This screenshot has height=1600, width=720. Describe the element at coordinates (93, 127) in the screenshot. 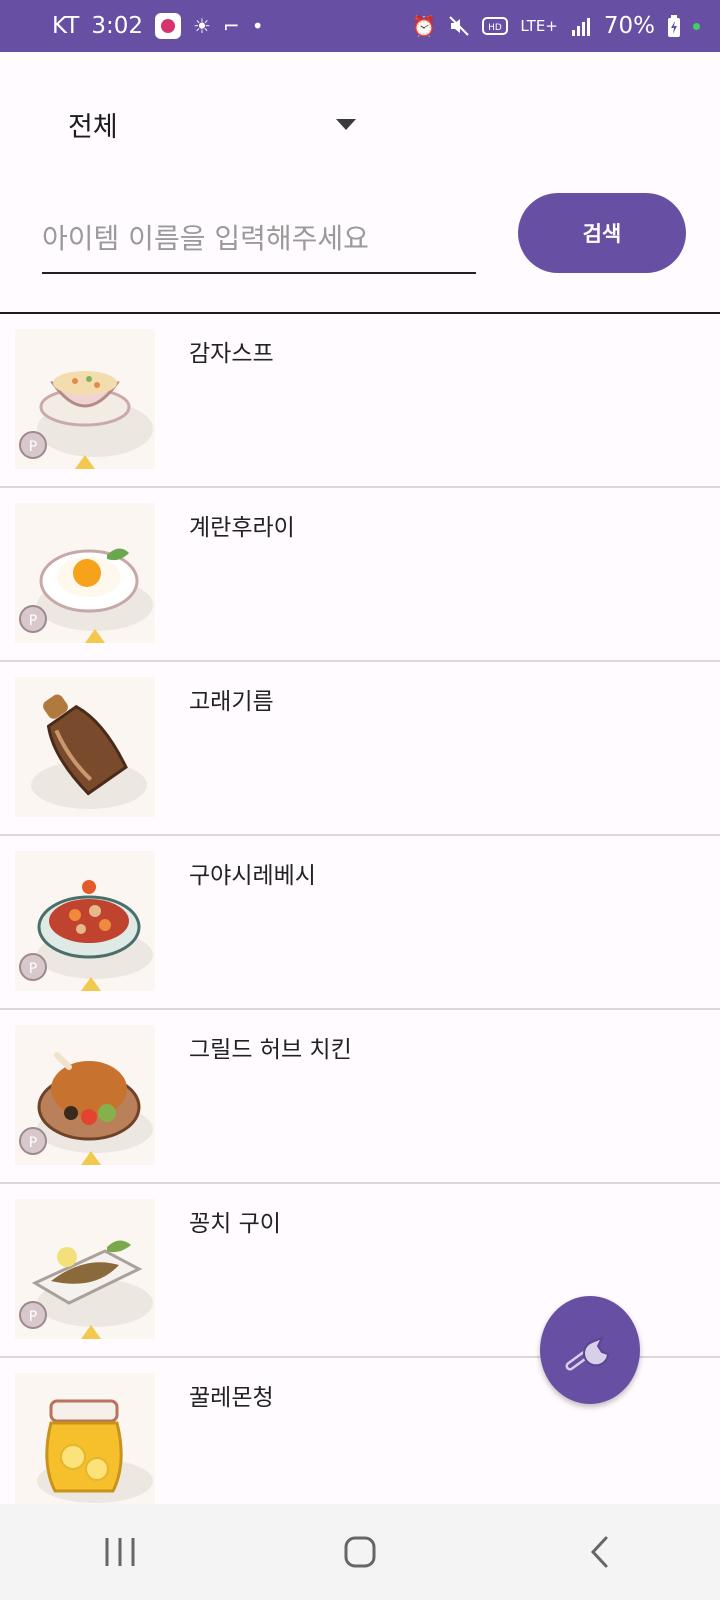

I see `category-selected-value: 전체` at that location.